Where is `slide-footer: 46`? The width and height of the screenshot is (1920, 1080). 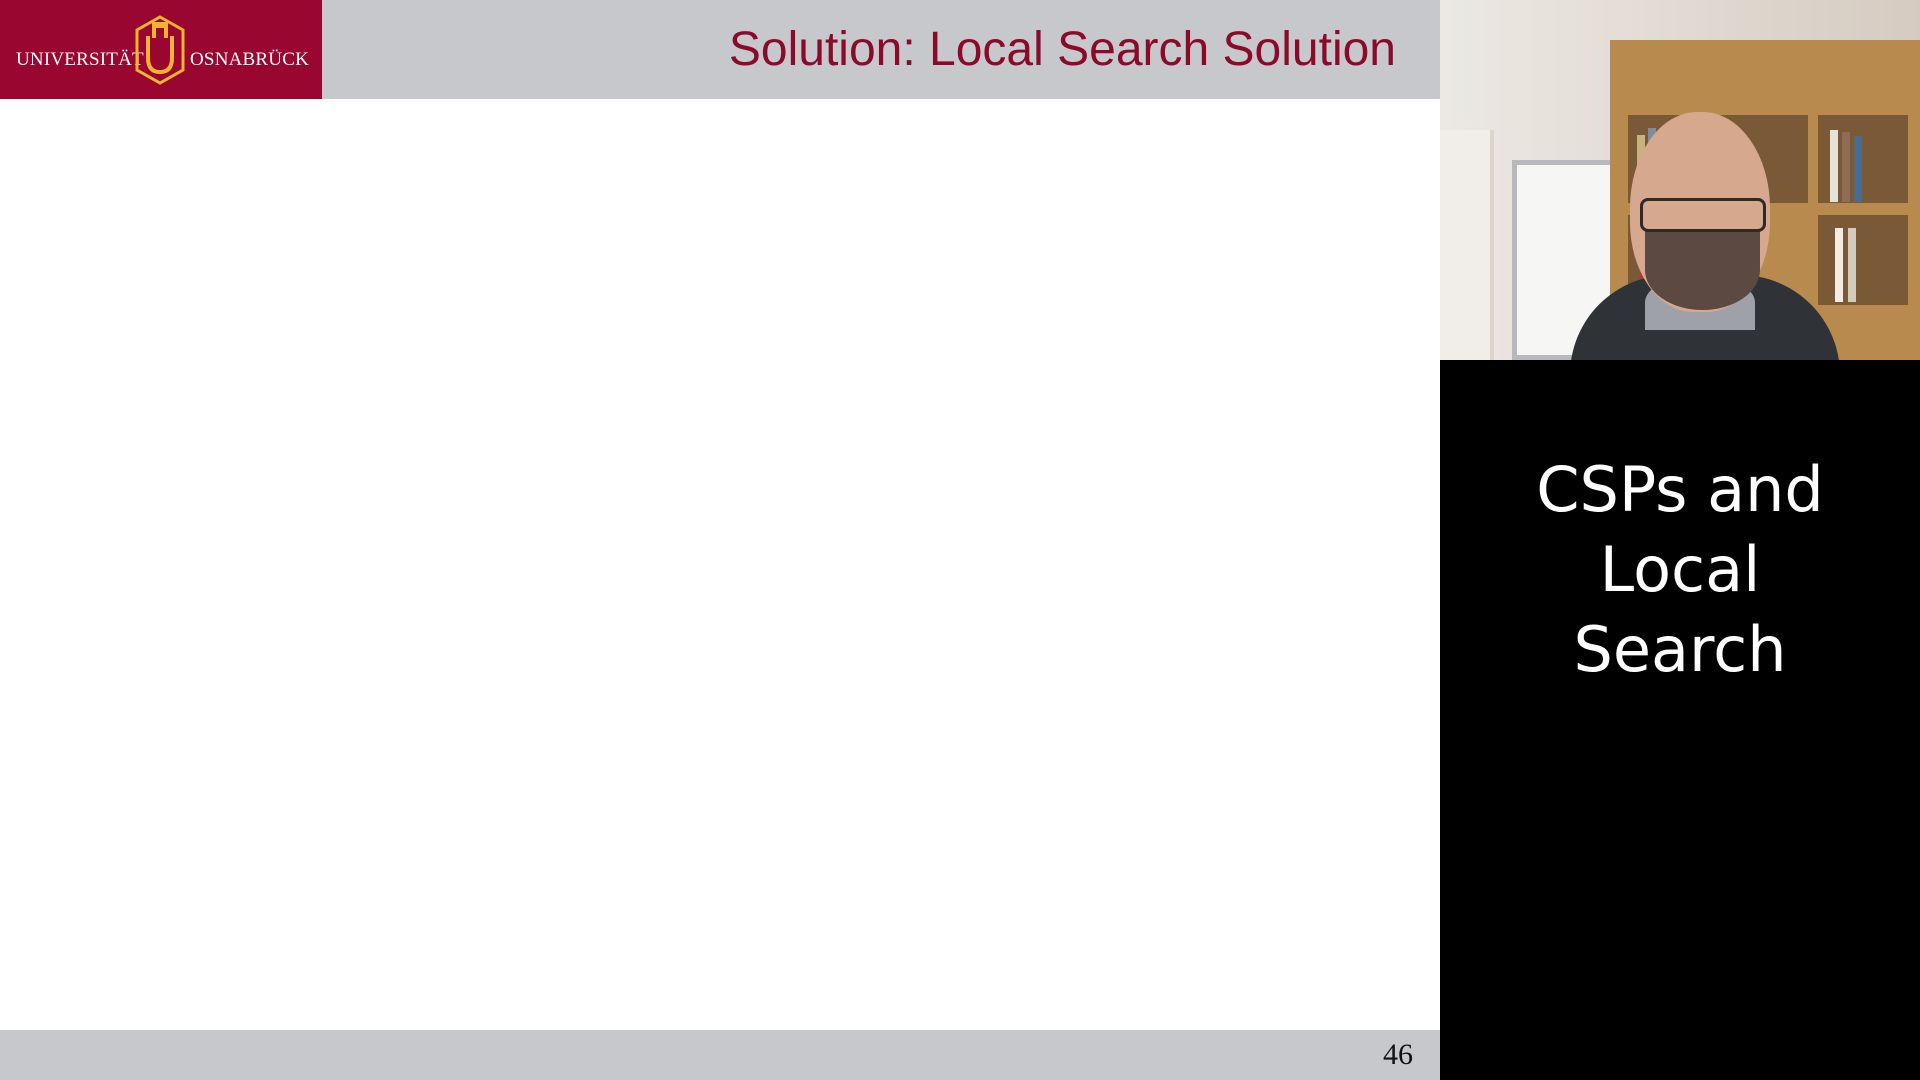 slide-footer: 46 is located at coordinates (720, 1055).